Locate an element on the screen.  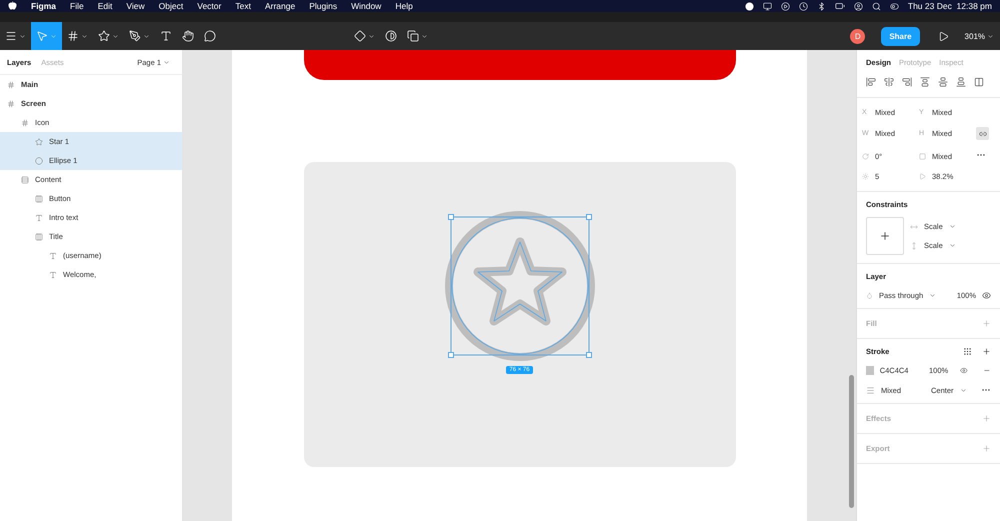
align-top-icon is located at coordinates (925, 82).